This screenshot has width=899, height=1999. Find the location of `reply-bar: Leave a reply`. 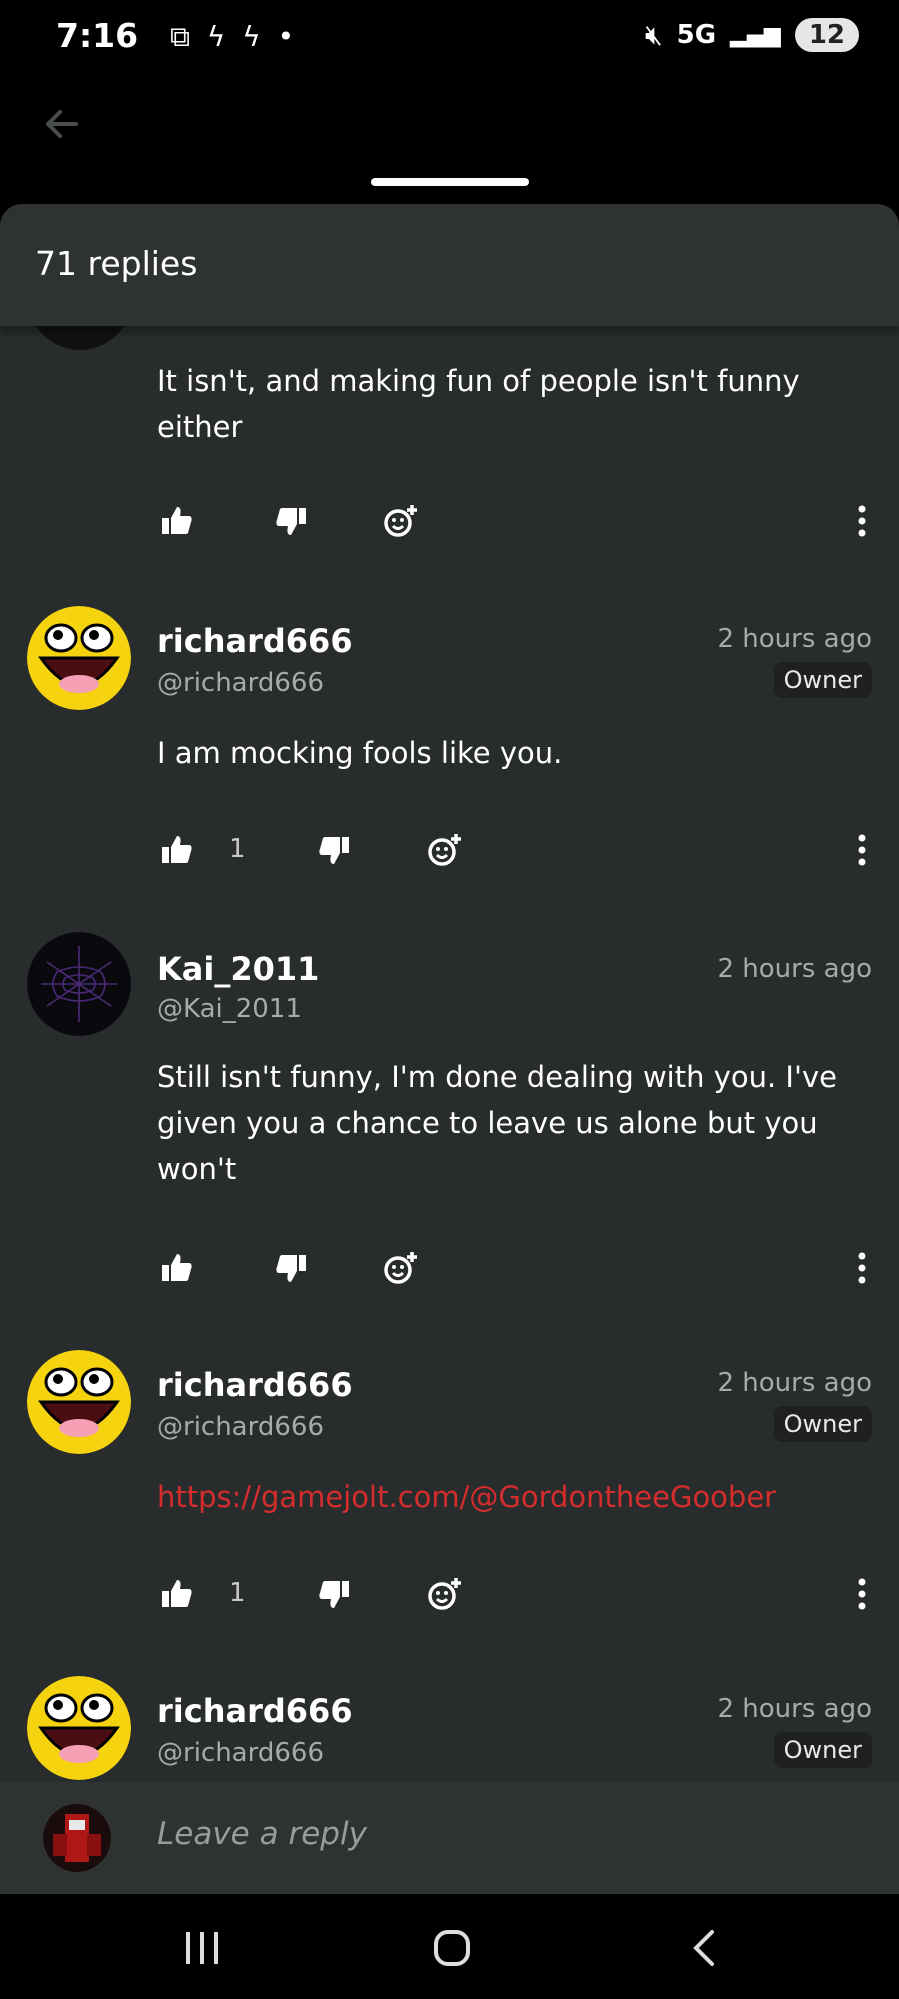

reply-bar: Leave a reply is located at coordinates (449, 1838).